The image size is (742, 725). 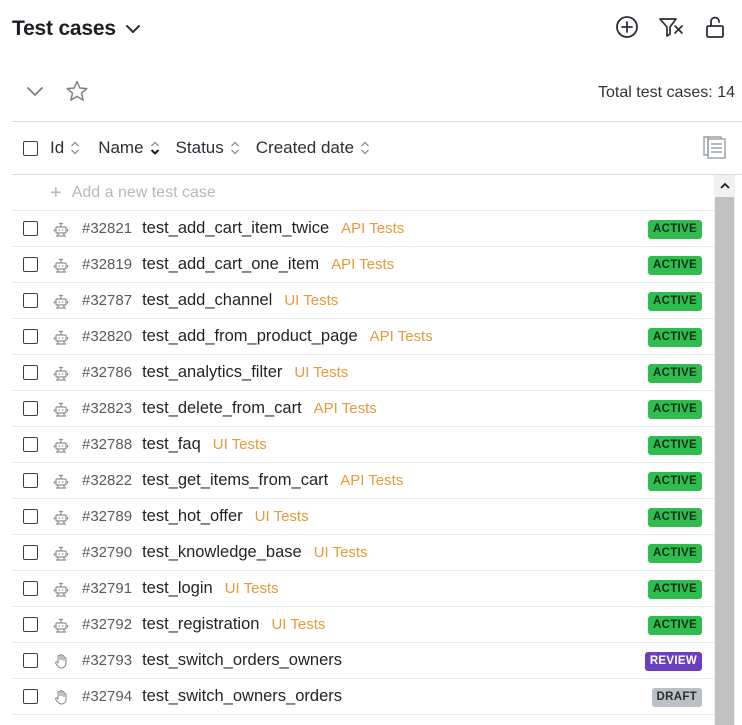 I want to click on row-id: #32790, so click(x=107, y=552).